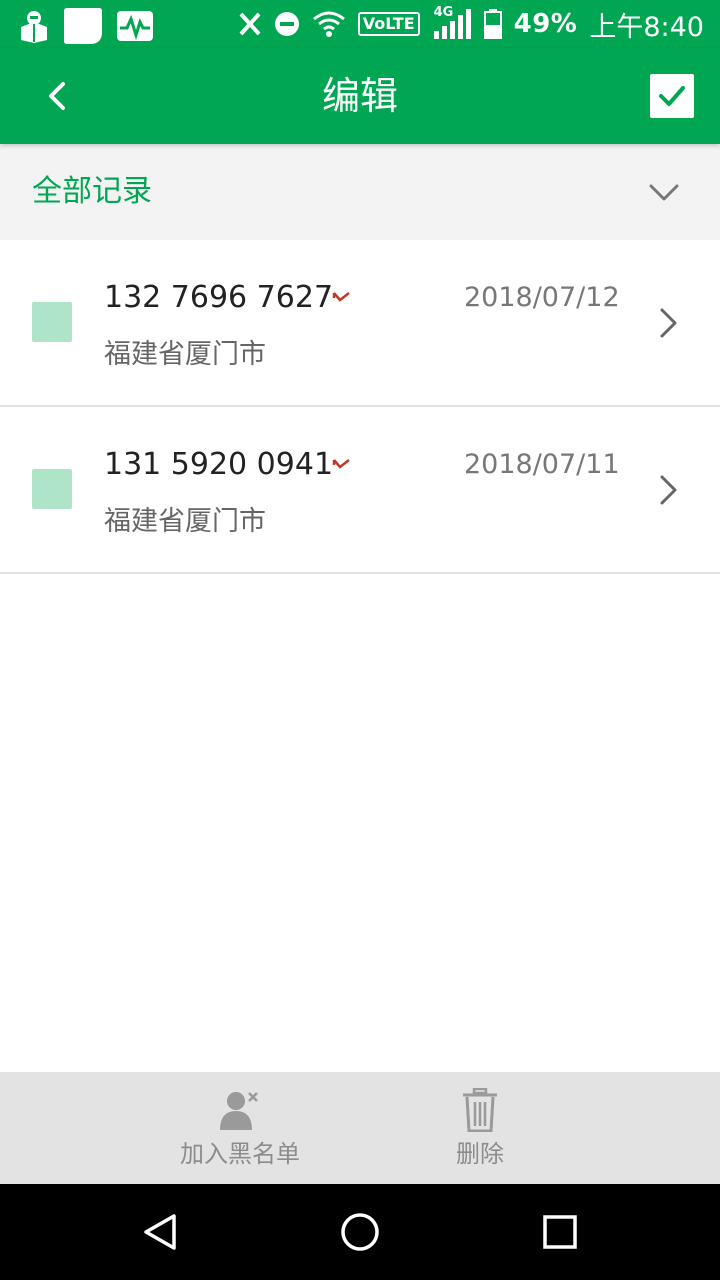 The width and height of the screenshot is (720, 1280). Describe the element at coordinates (135, 26) in the screenshot. I see `activity-monitor-icon` at that location.